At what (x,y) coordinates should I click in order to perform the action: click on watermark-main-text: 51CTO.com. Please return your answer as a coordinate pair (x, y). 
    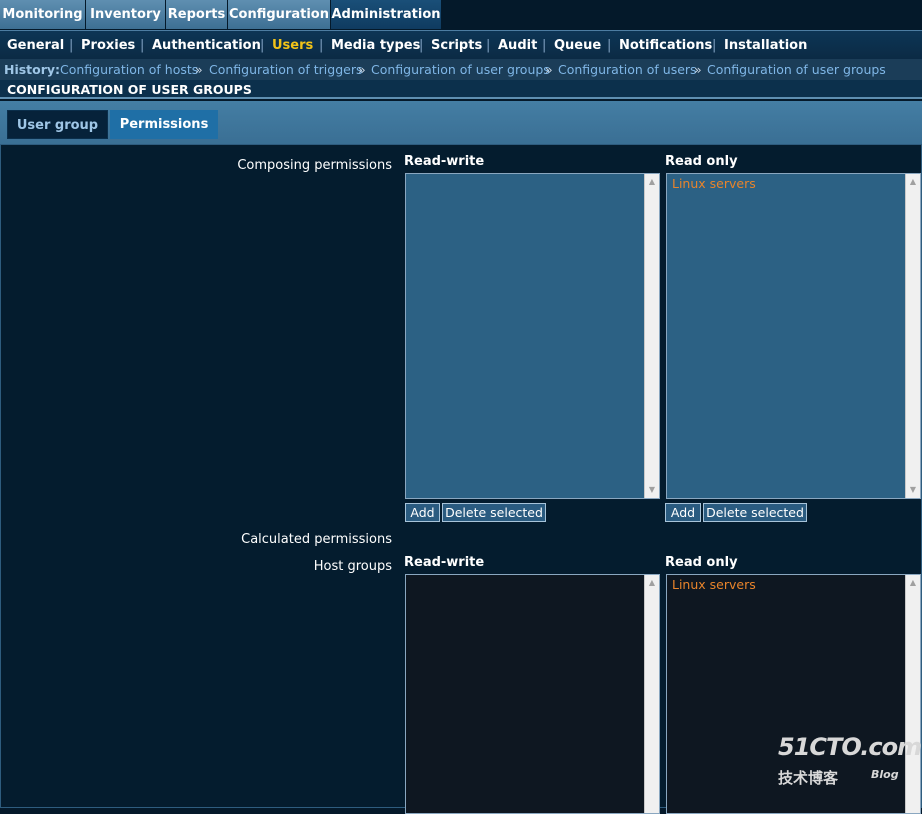
    Looking at the image, I should click on (850, 747).